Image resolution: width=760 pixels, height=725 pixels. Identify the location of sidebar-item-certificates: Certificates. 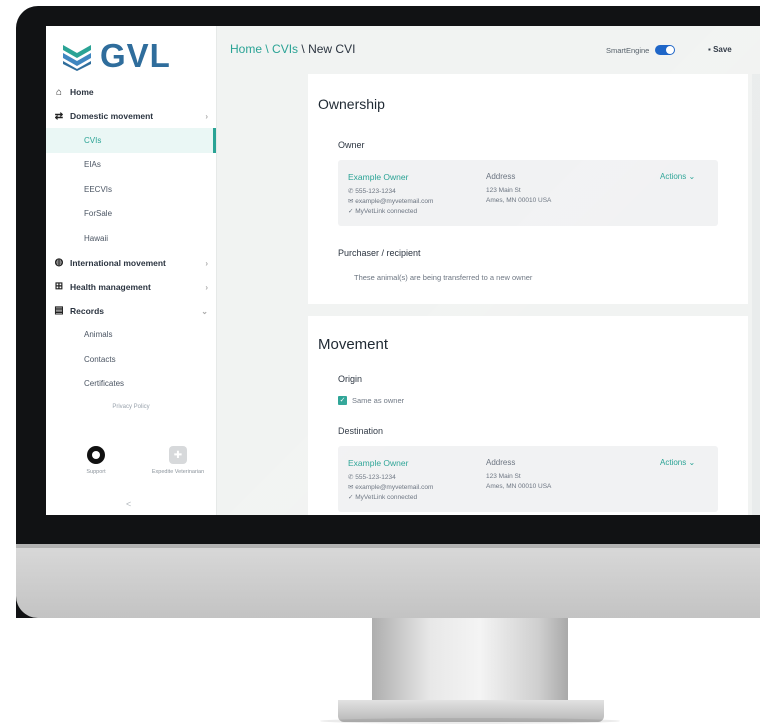
(131, 384).